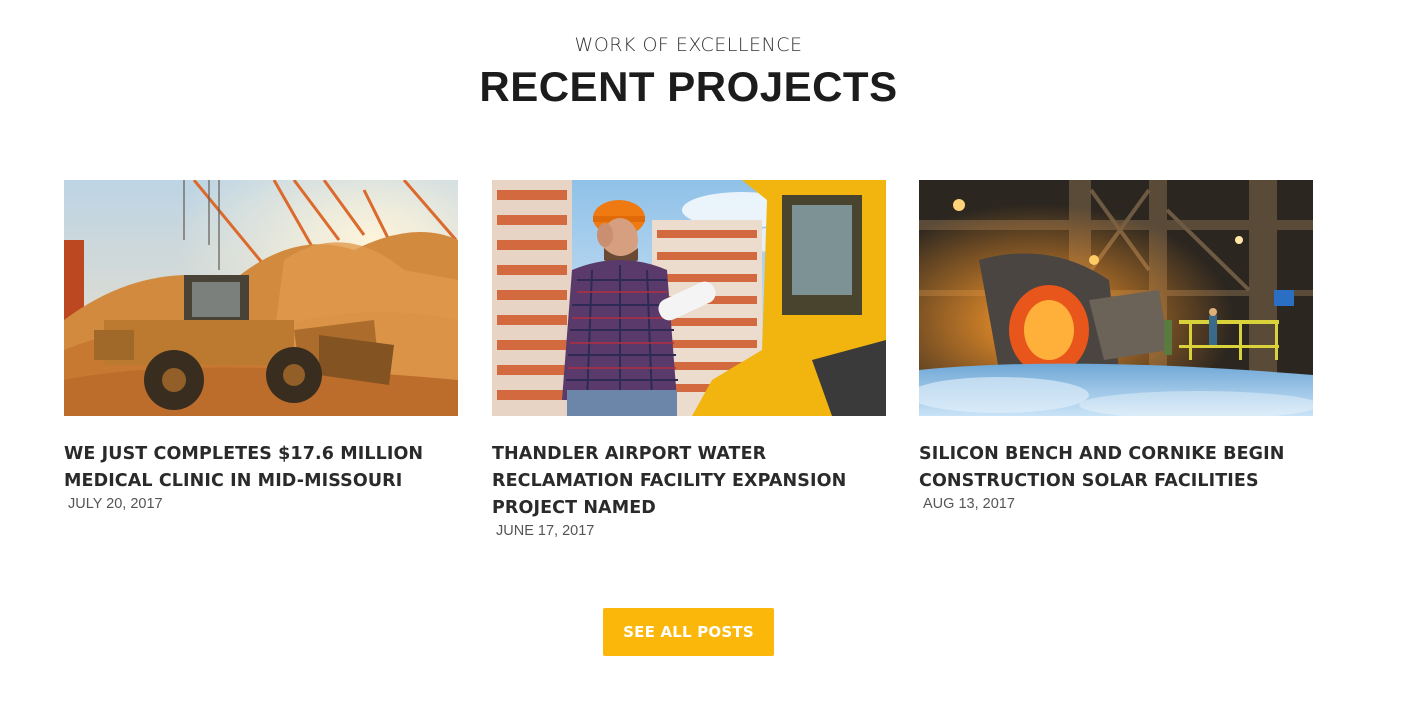 This screenshot has height=709, width=1401. What do you see at coordinates (688, 45) in the screenshot?
I see `section-eyebrow: WORK OF EXCELLENCE` at bounding box center [688, 45].